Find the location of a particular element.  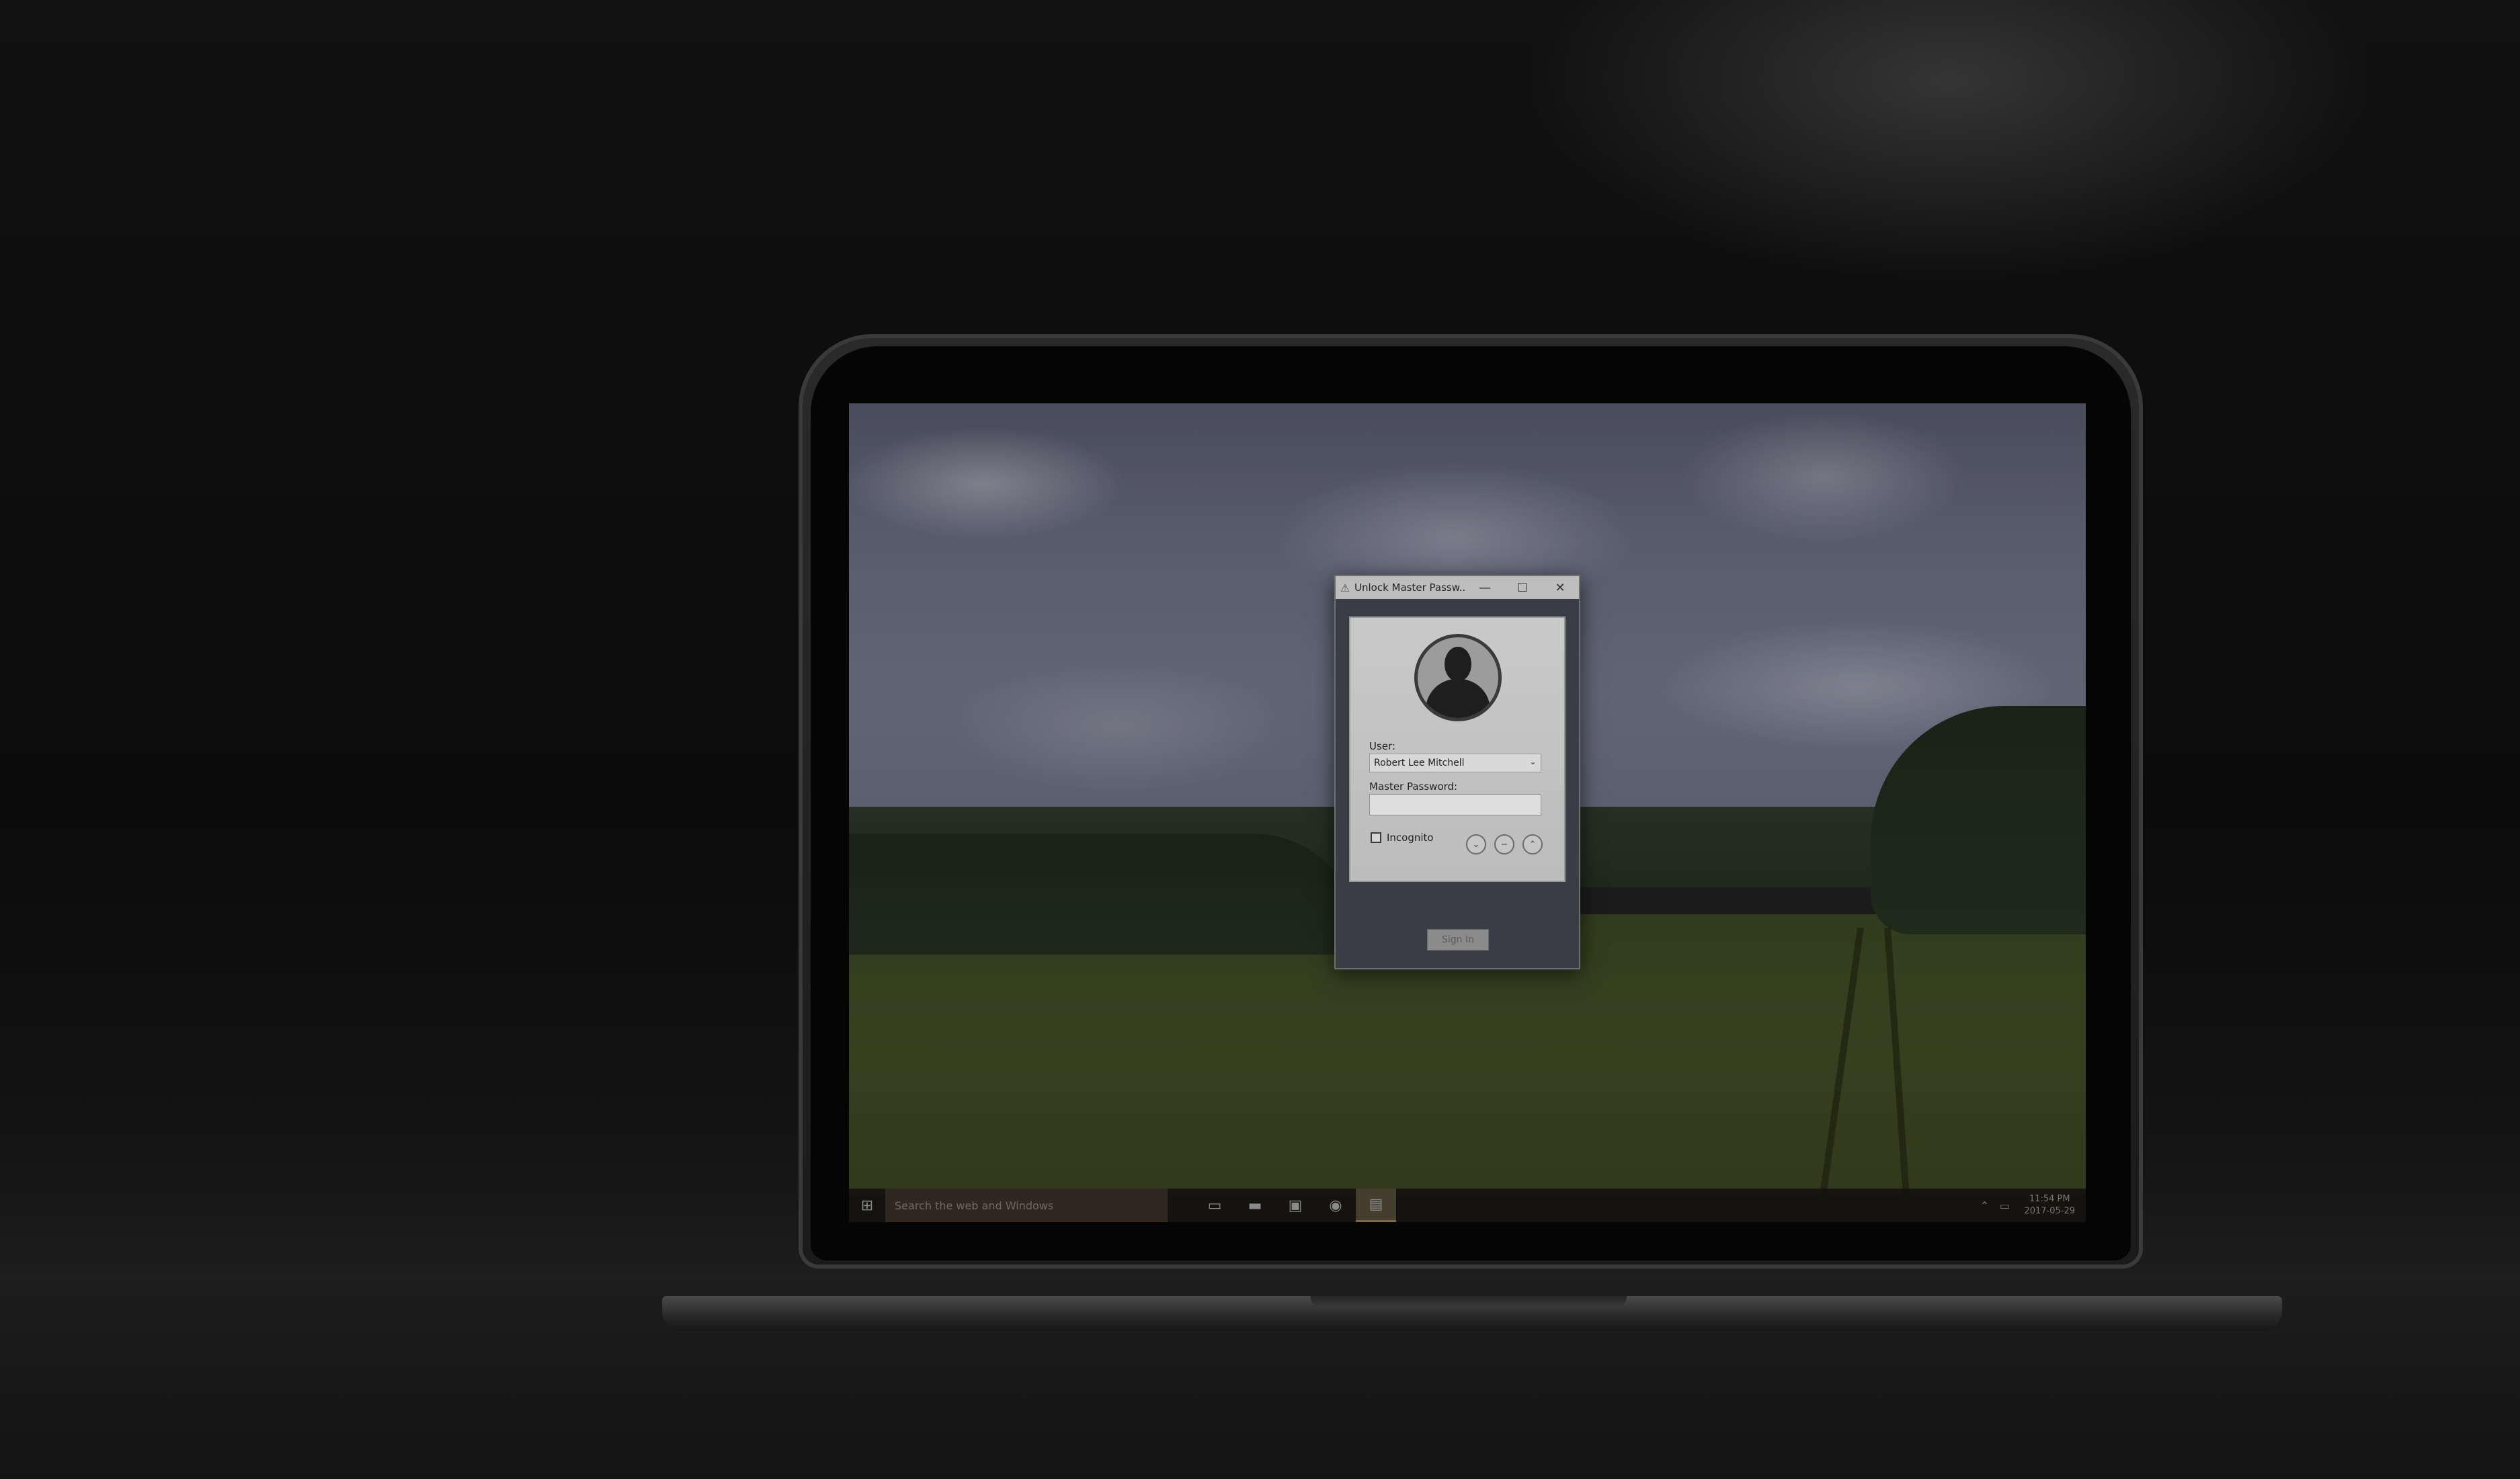

action-buttons: ⌄ − ⌃ is located at coordinates (1508, 844).